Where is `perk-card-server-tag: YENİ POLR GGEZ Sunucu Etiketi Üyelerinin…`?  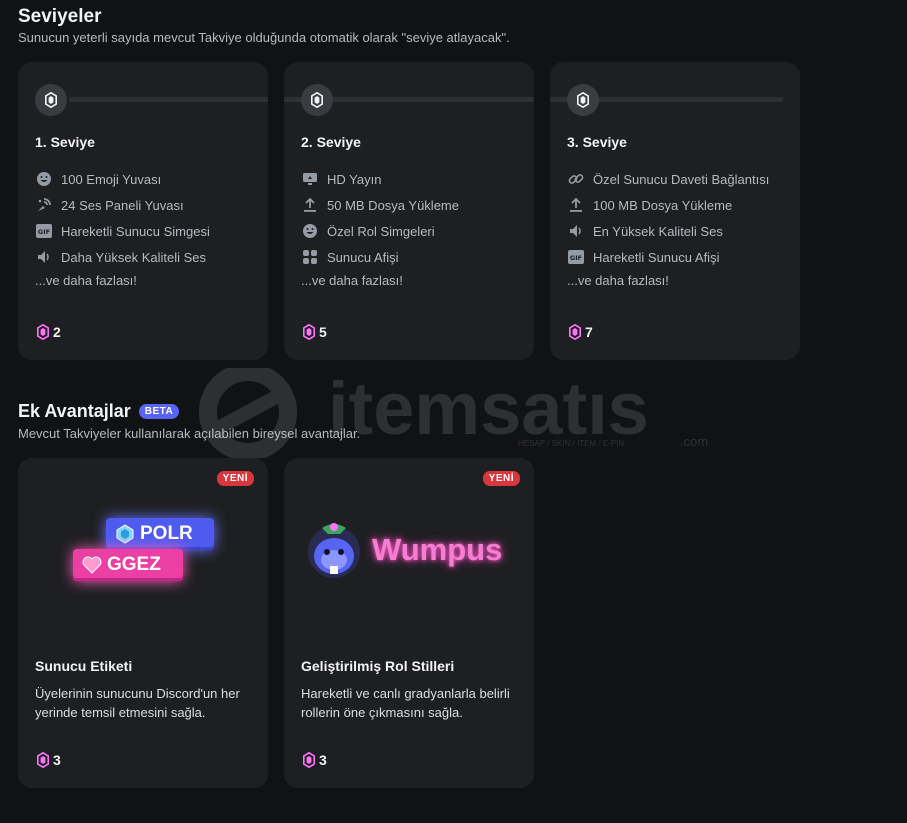
perk-card-server-tag: YENİ POLR GGEZ Sunucu Etiketi Üyelerinin… is located at coordinates (143, 623).